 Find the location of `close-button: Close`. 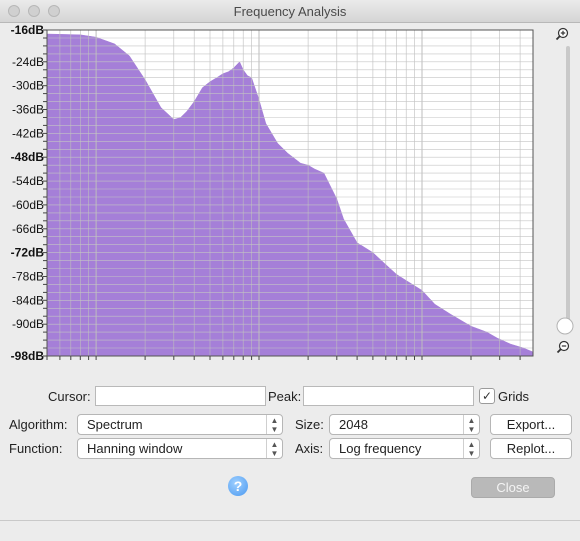

close-button: Close is located at coordinates (513, 487).